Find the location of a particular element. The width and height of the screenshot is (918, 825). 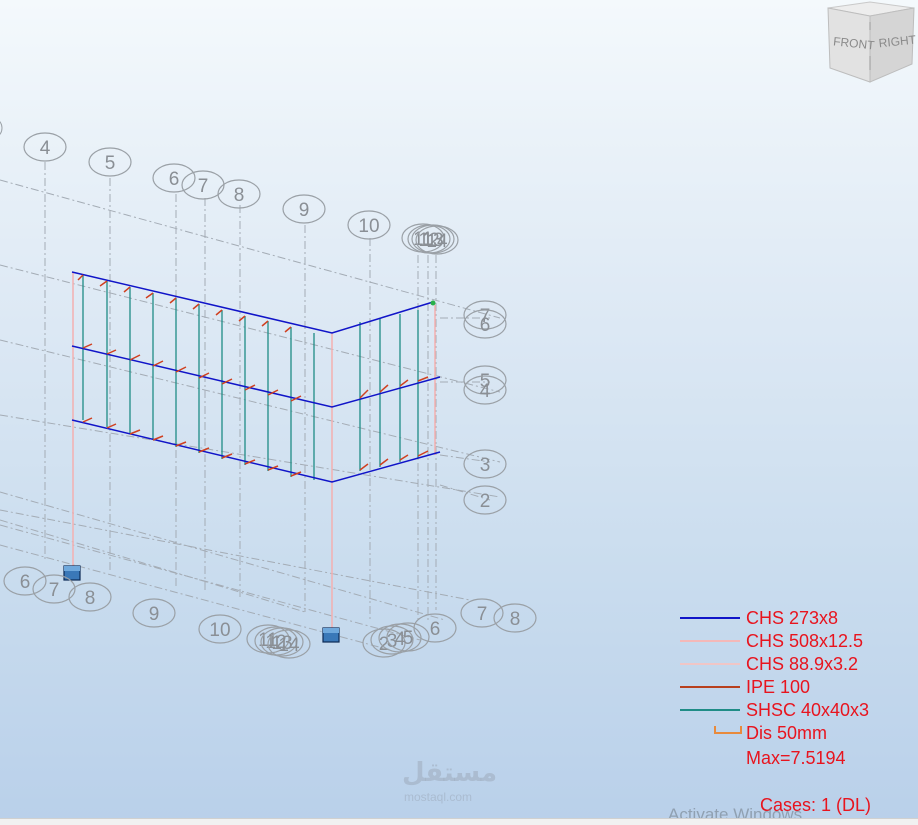

support-center is located at coordinates (331, 635).